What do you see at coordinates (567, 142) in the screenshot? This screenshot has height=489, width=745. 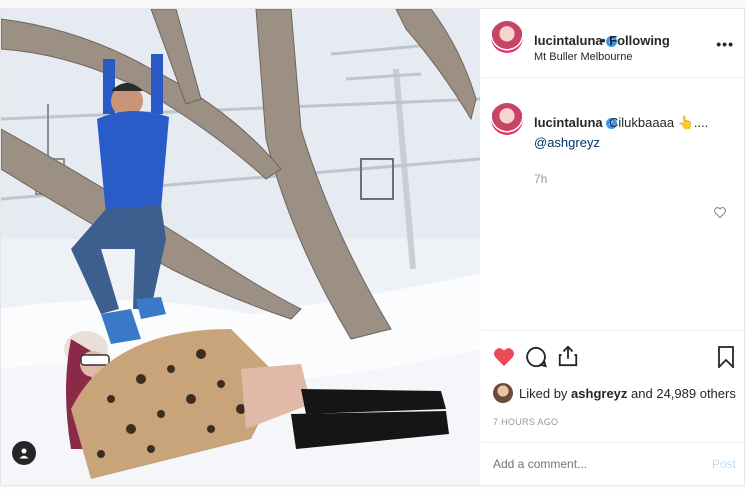 I see `caption-mention-link: @ashgreyz` at bounding box center [567, 142].